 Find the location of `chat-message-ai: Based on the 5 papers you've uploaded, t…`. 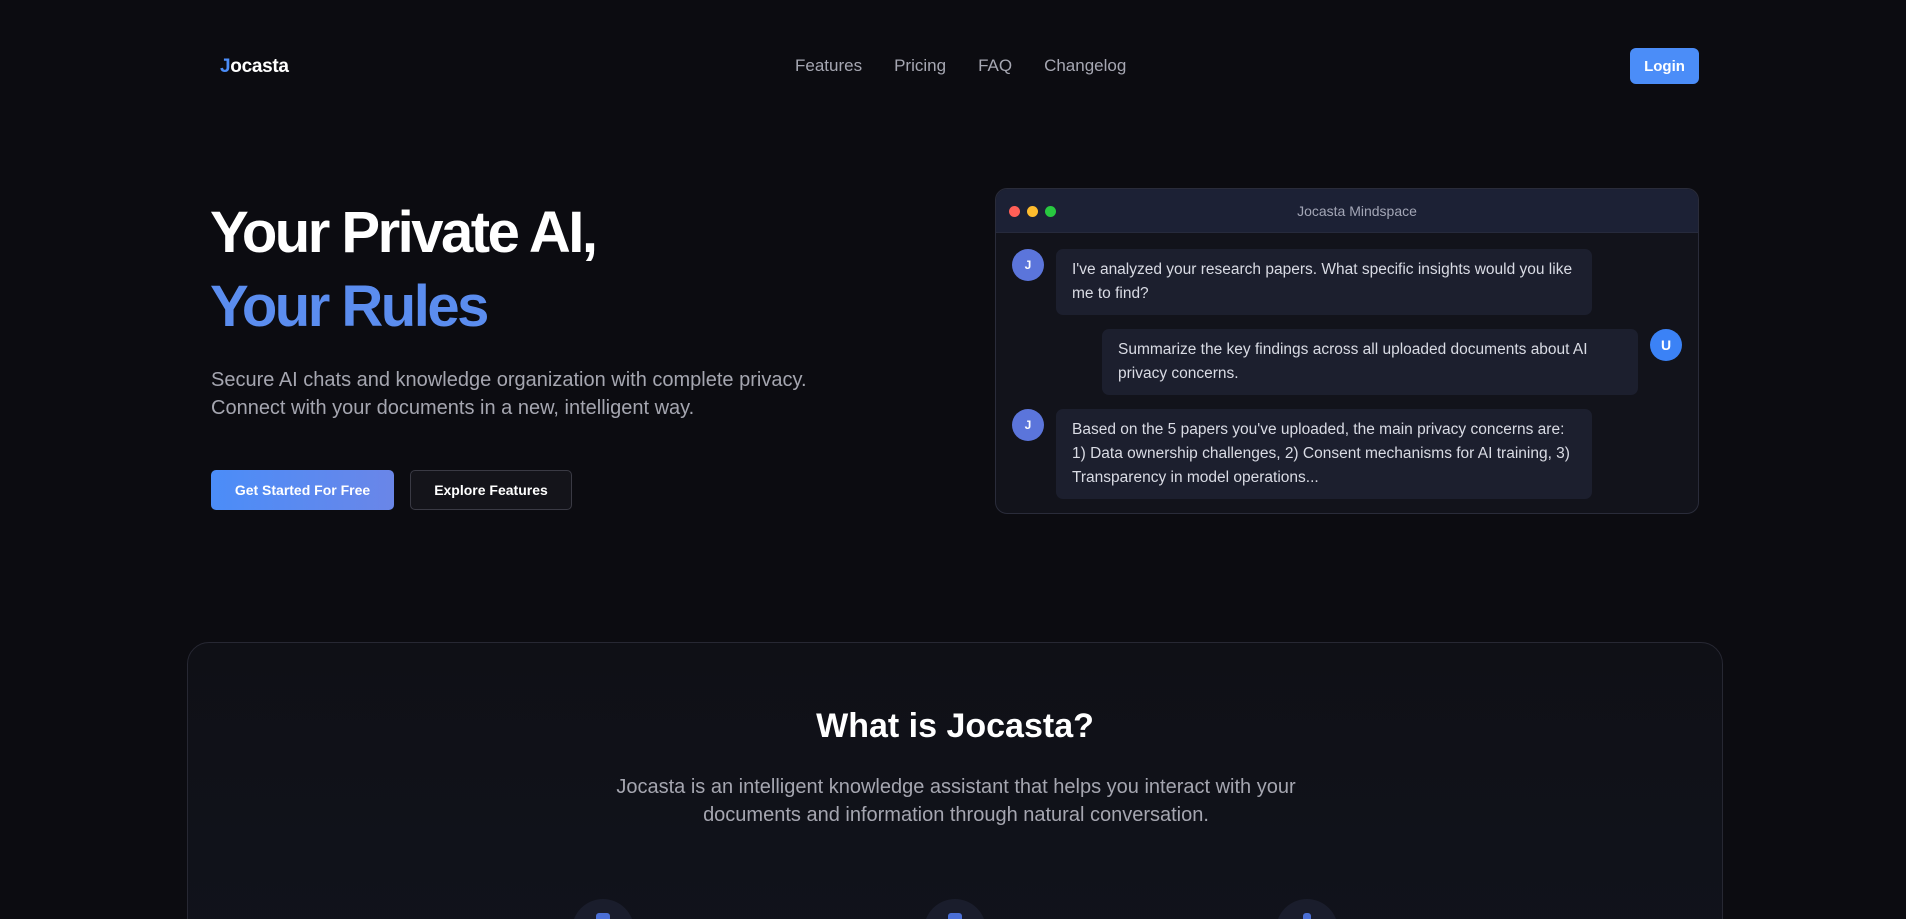

chat-message-ai: Based on the 5 papers you've uploaded, t… is located at coordinates (1324, 454).